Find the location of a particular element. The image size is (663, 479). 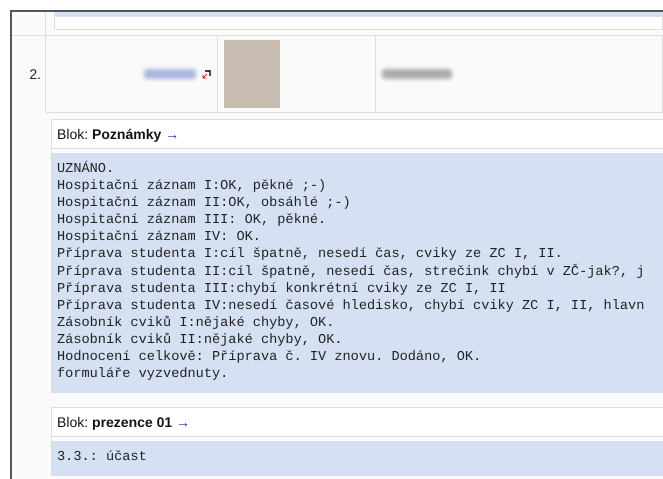

row-number: 2. is located at coordinates (29, 74).